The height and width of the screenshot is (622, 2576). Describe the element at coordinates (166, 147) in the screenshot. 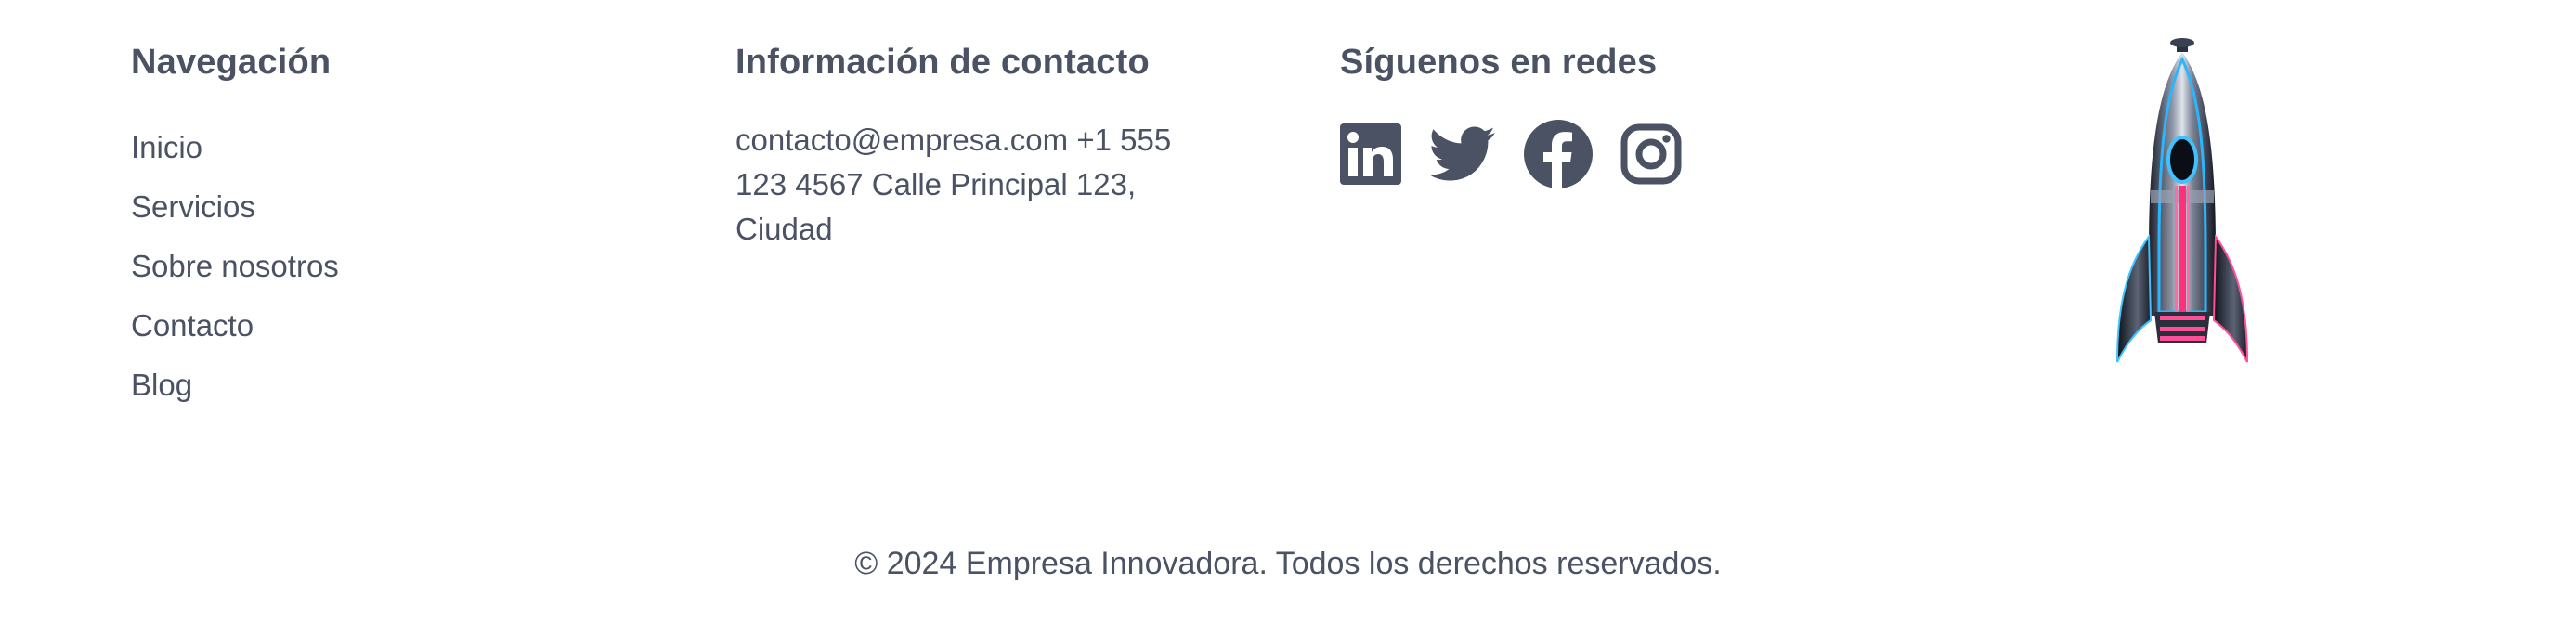

I see `nav-link-inicio: Inicio` at that location.